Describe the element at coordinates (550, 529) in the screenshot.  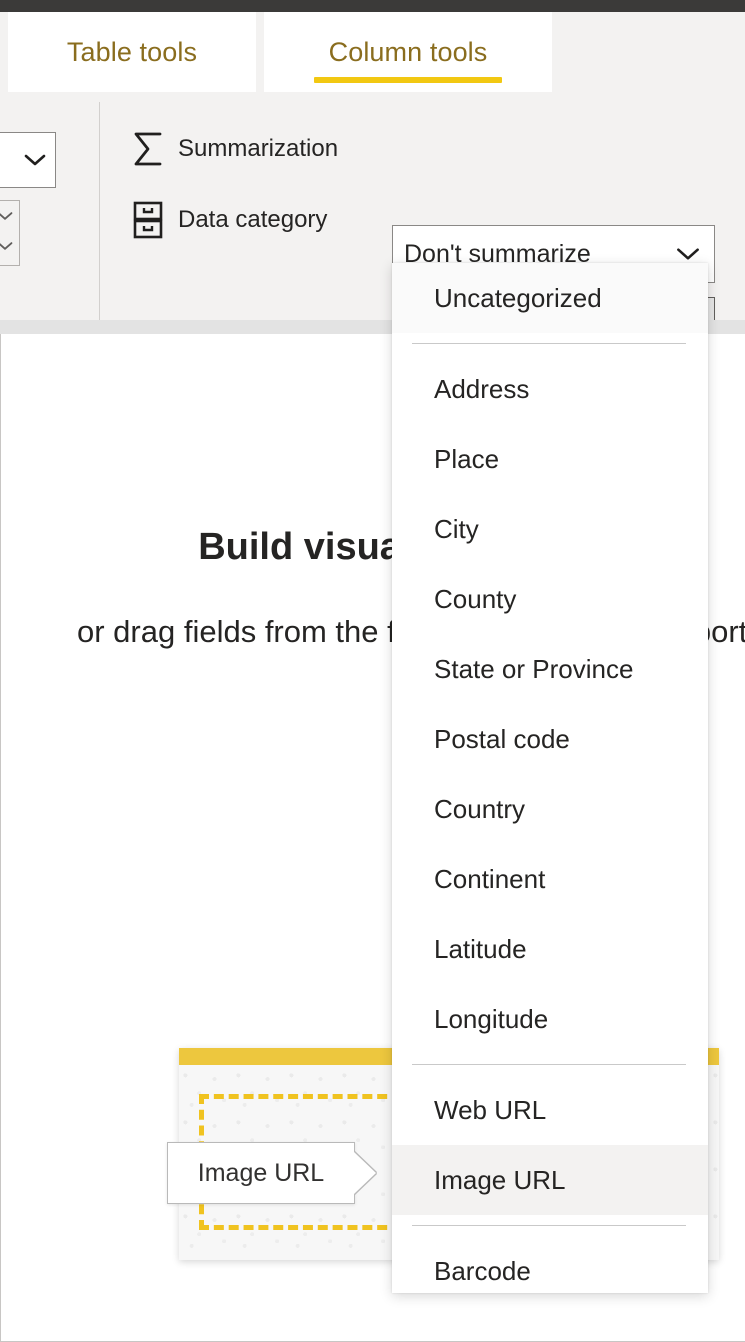
I see `menu-item-city: City` at that location.